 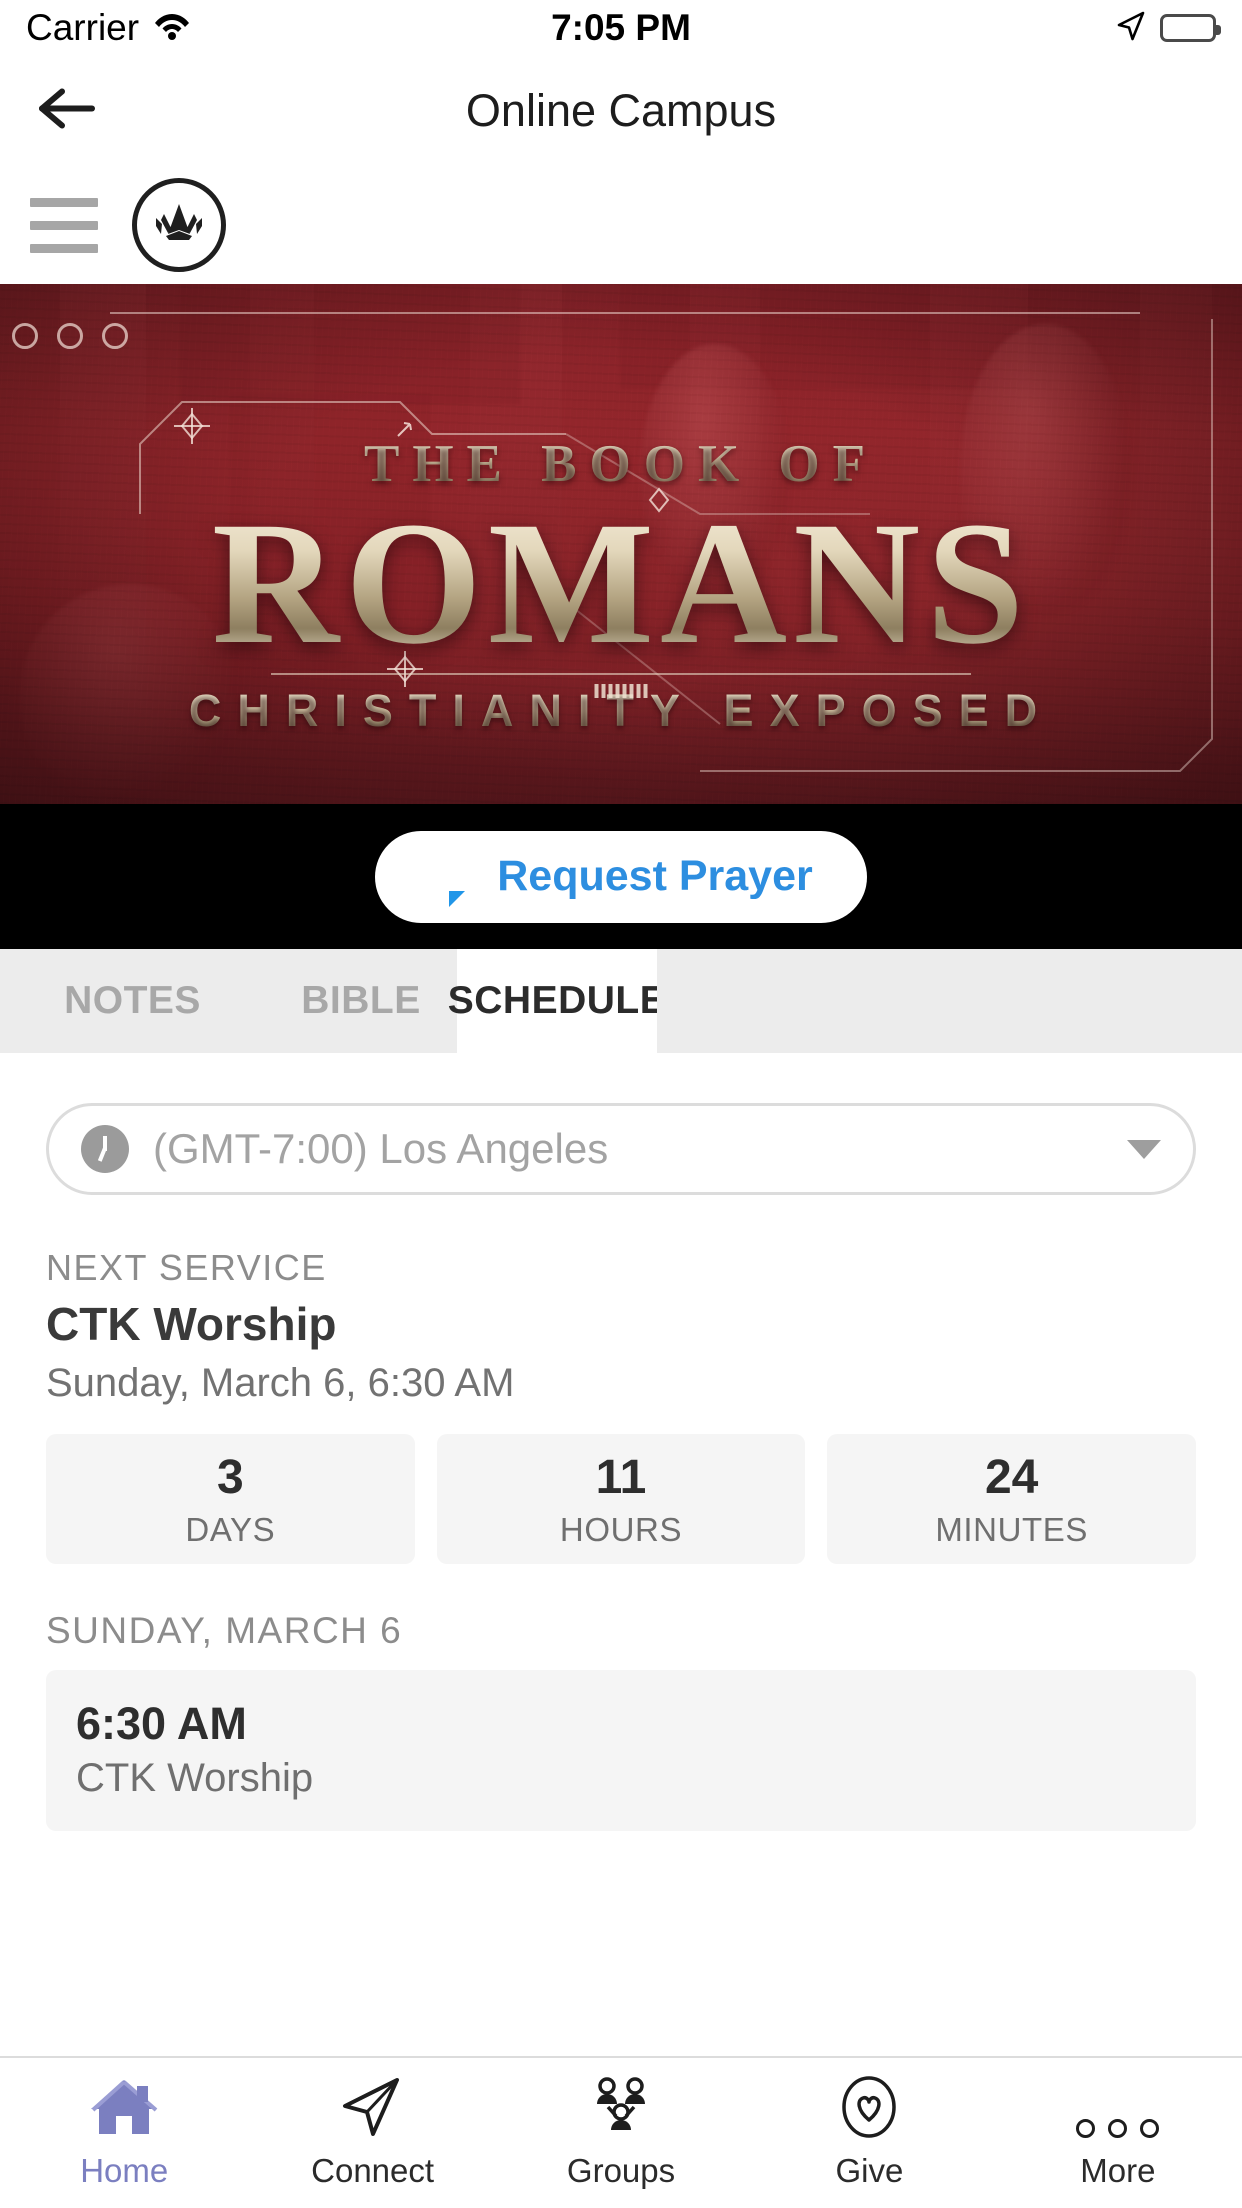 What do you see at coordinates (1118, 2107) in the screenshot?
I see `ellipsis-icon` at bounding box center [1118, 2107].